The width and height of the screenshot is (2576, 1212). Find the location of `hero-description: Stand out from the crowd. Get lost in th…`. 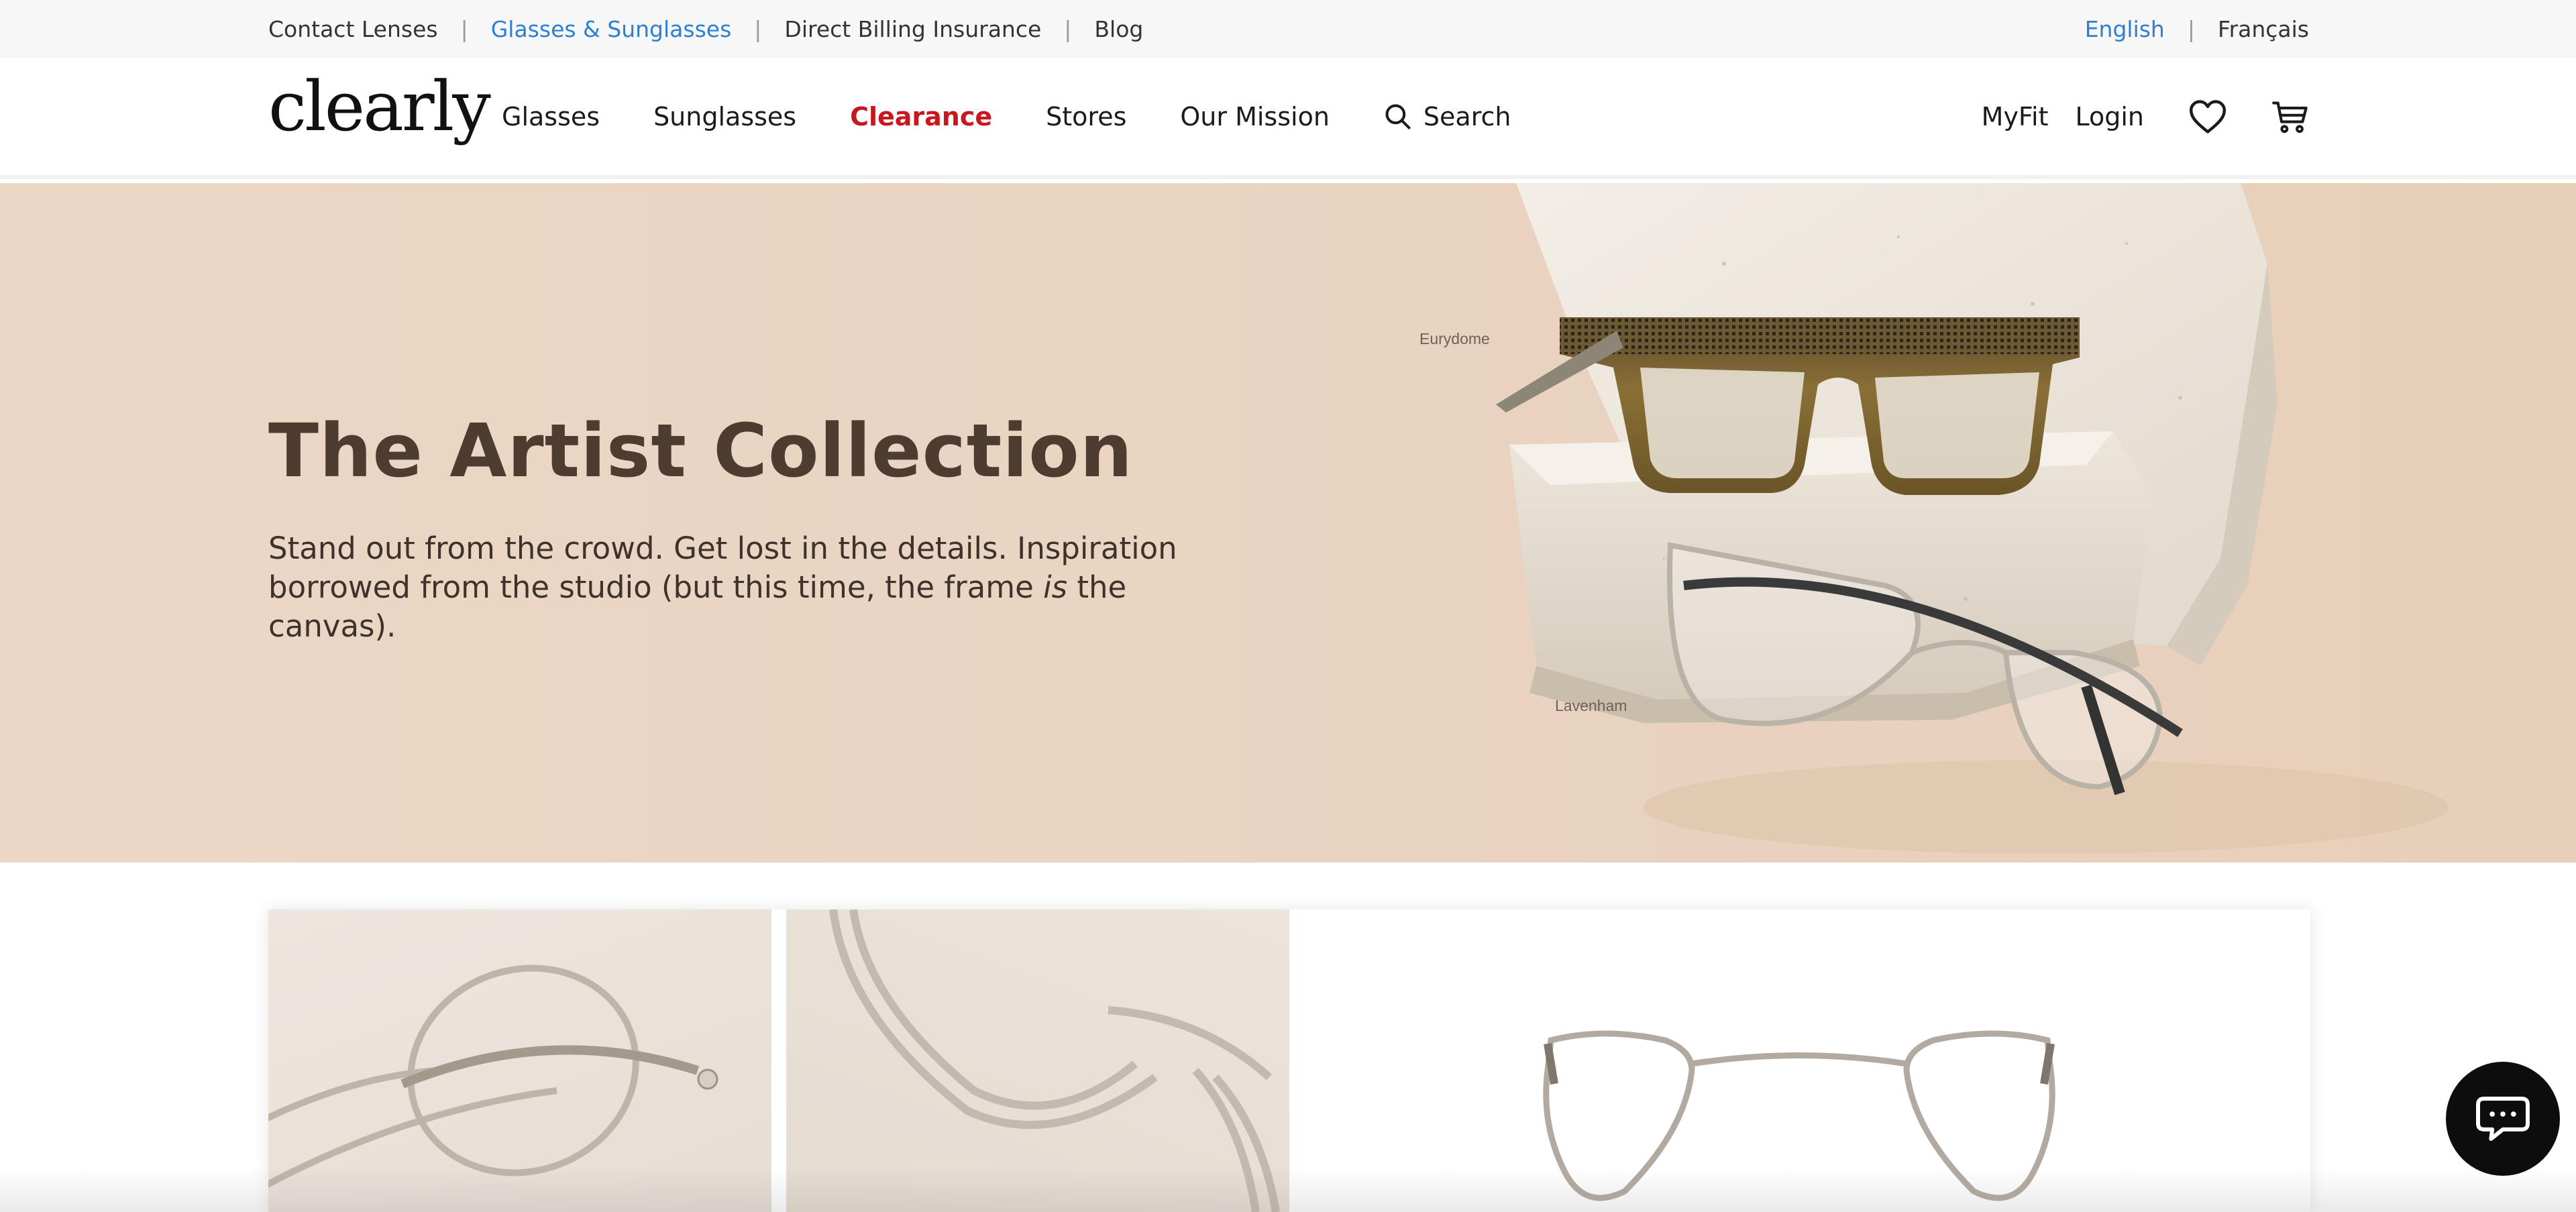

hero-description: Stand out from the crowd. Get lost in th… is located at coordinates (734, 587).